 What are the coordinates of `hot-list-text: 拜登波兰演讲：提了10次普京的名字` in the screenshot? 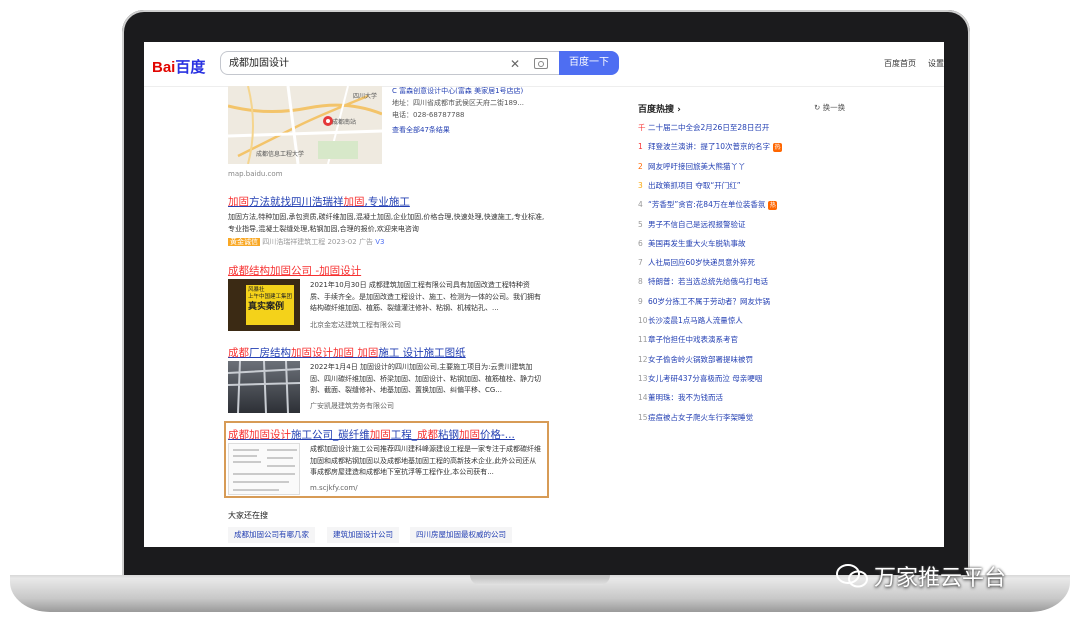 It's located at (709, 147).